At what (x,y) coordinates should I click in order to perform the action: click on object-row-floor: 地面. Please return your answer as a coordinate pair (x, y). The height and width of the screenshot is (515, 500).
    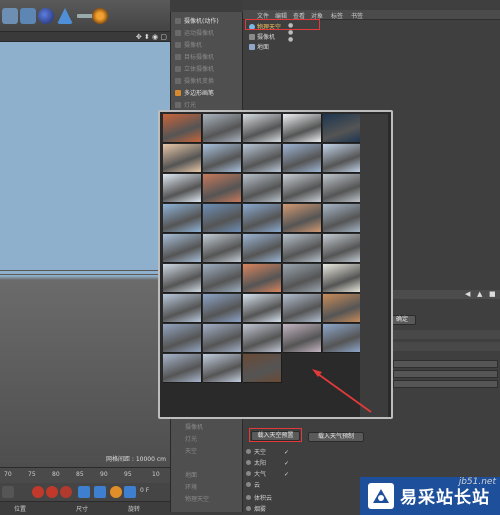
    Looking at the image, I should click on (259, 46).